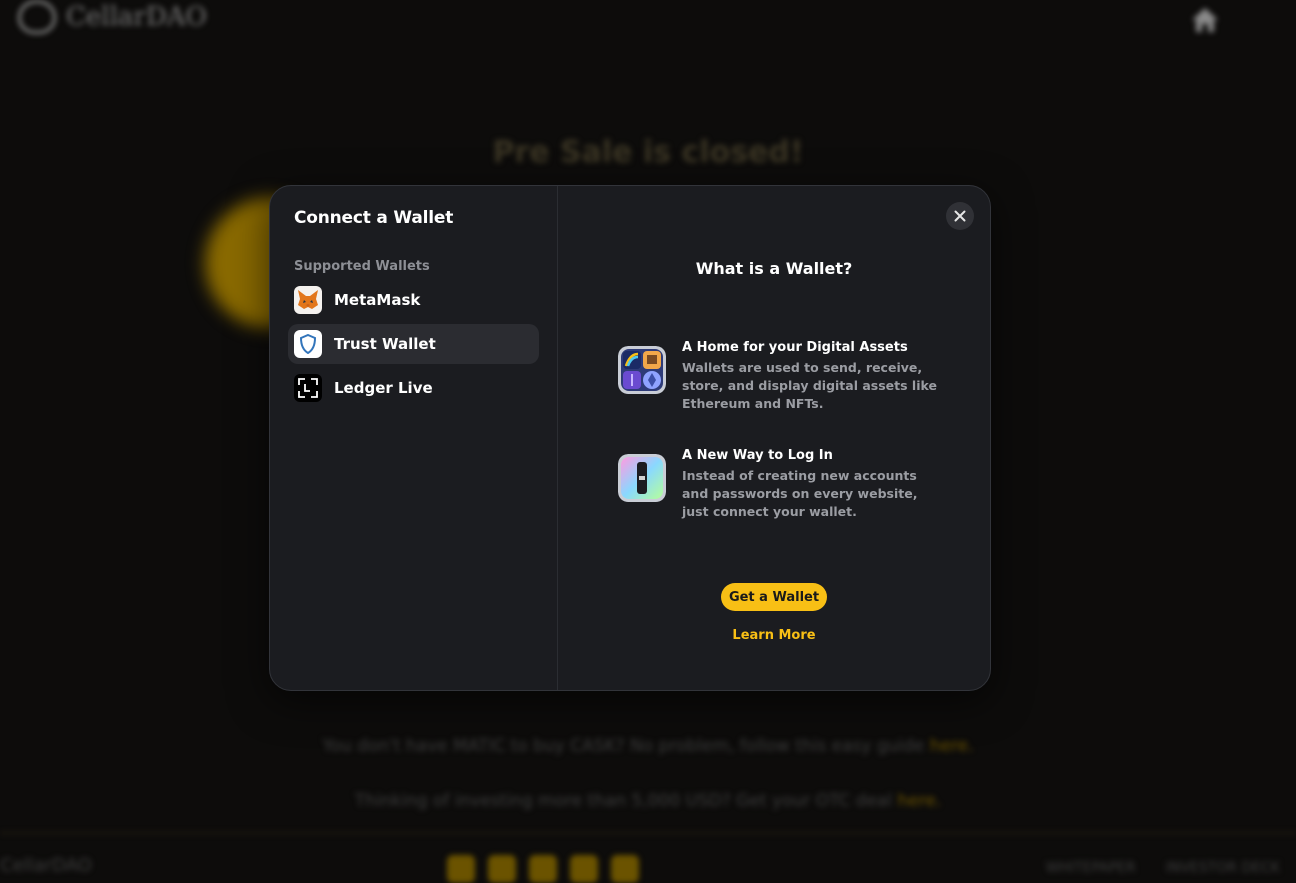  I want to click on brand-name: CellarDAO, so click(136, 17).